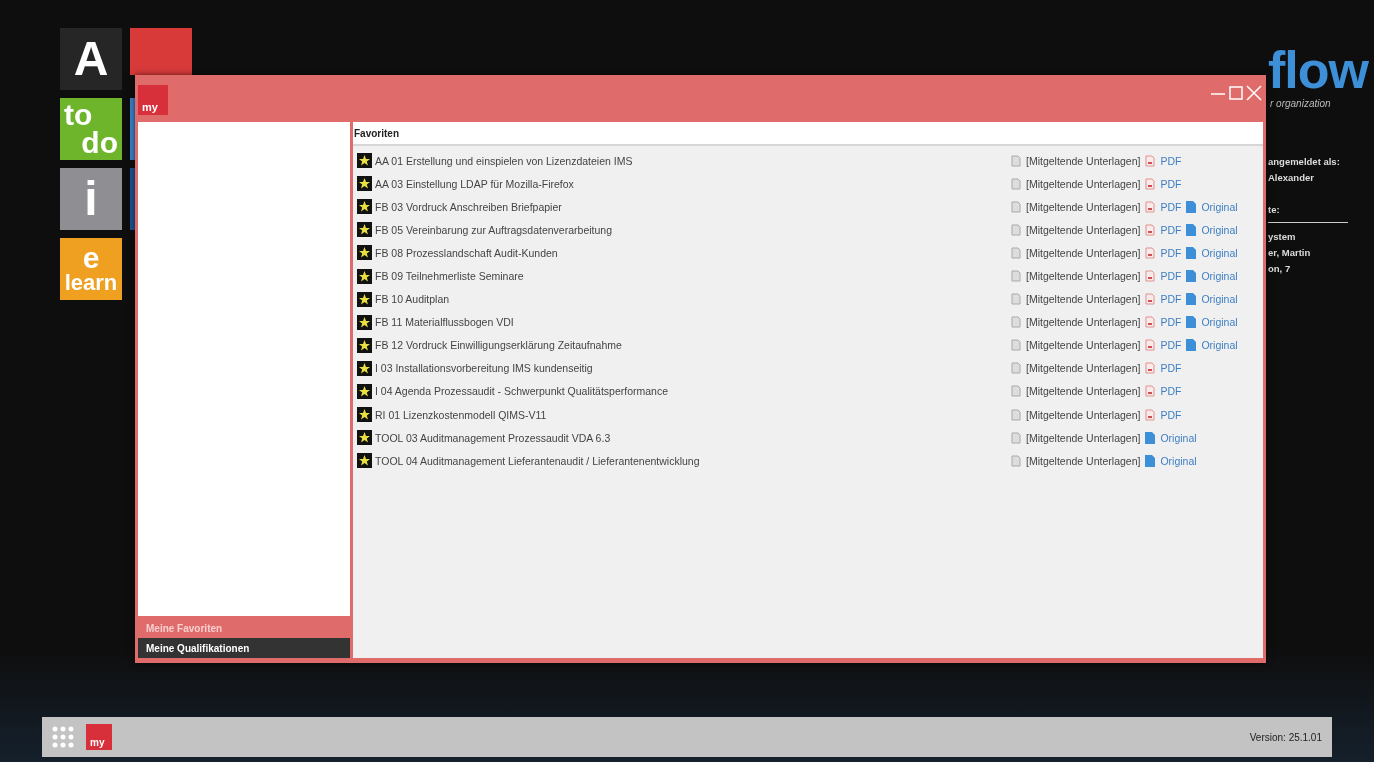  Describe the element at coordinates (91, 59) in the screenshot. I see `app-tile: A` at that location.